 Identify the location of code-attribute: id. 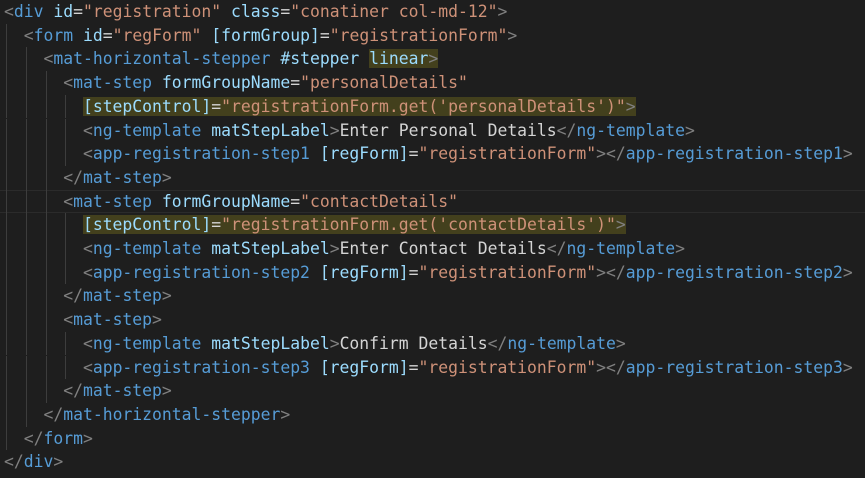
(63, 11).